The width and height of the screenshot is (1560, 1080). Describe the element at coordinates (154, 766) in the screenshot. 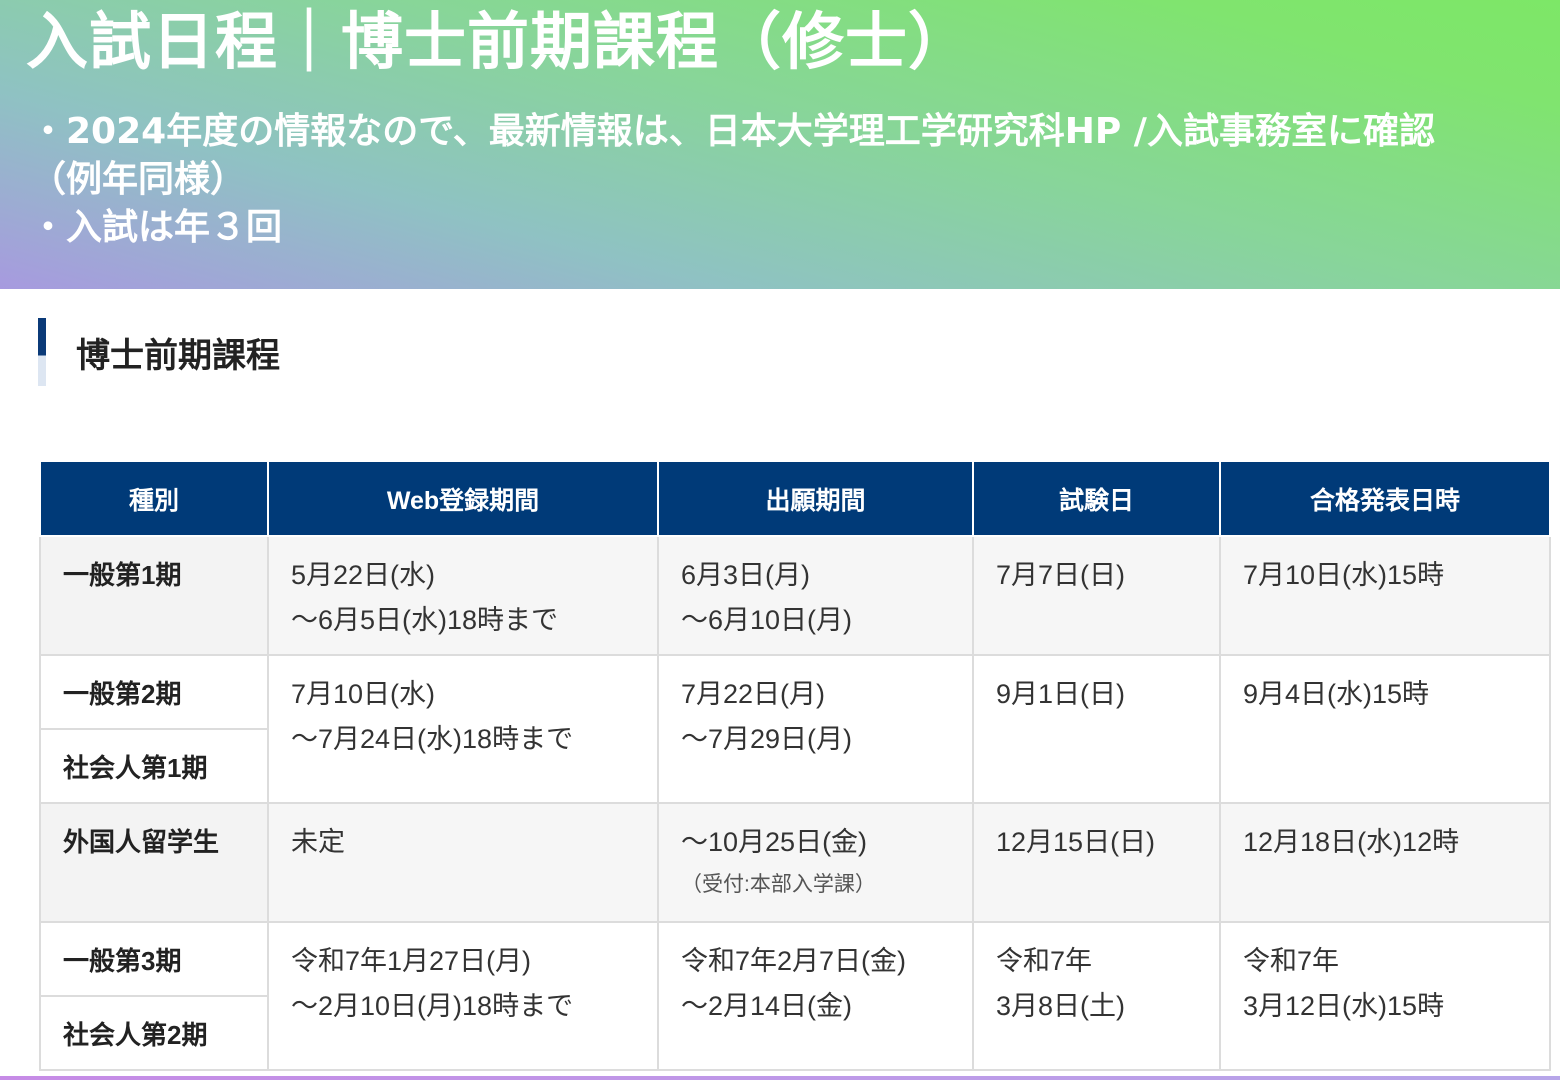

I see `kind-cell: 社会人第1期` at that location.